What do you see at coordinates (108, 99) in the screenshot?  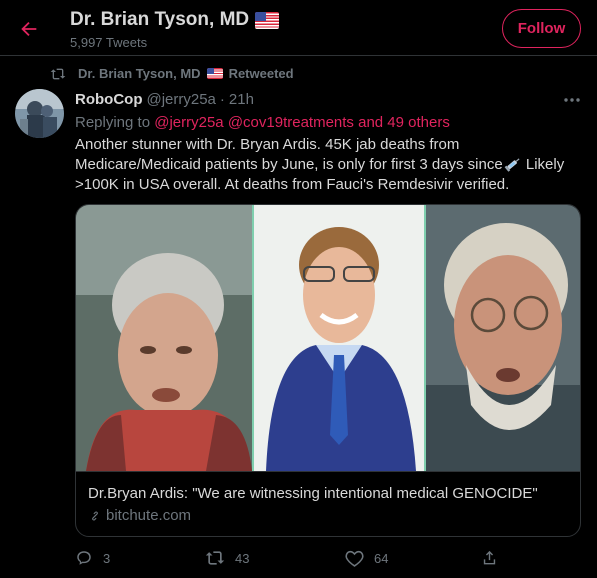 I see `username: RoboCop` at bounding box center [108, 99].